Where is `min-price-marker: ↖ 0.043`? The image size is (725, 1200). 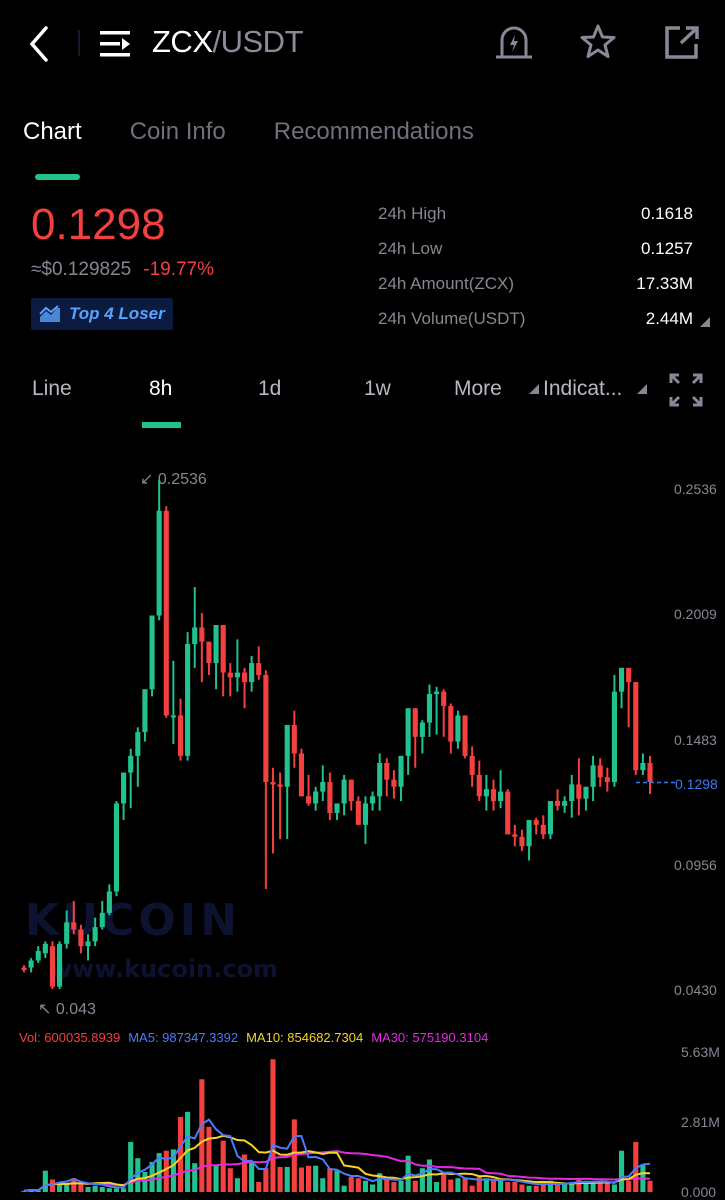 min-price-marker: ↖ 0.043 is located at coordinates (67, 1009).